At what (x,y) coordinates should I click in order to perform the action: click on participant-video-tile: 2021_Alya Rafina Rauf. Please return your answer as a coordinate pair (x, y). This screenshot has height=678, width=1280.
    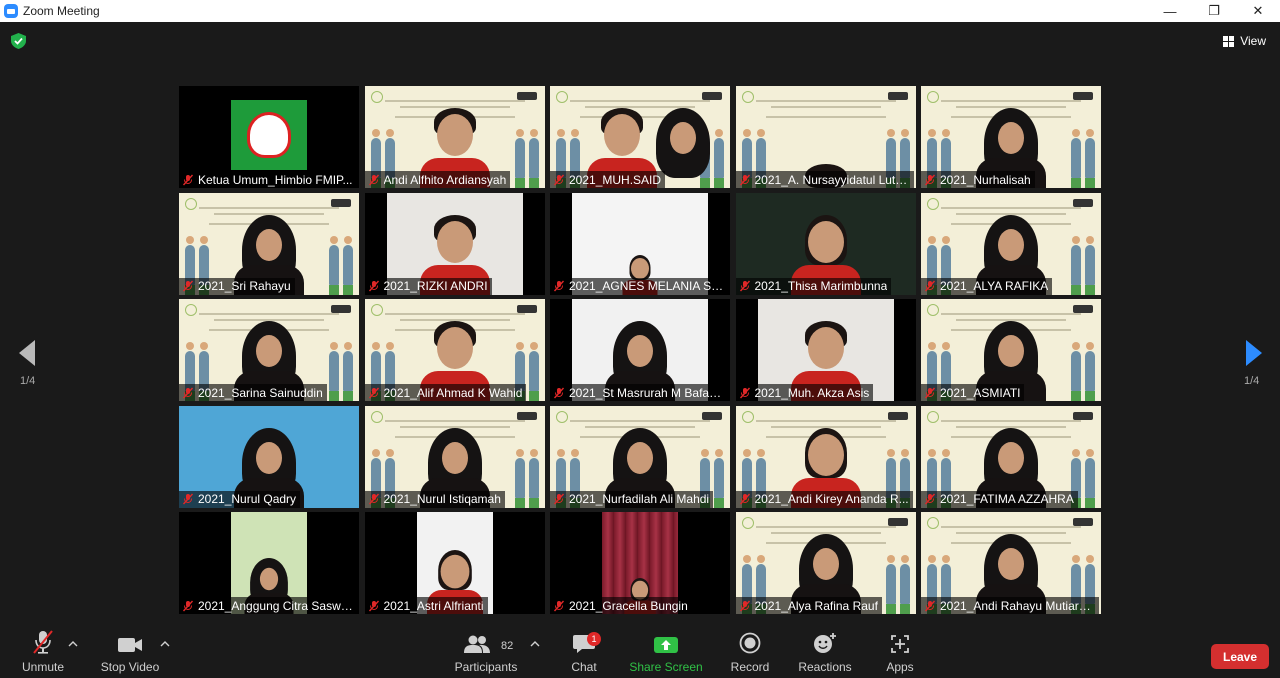
    Looking at the image, I should click on (825, 563).